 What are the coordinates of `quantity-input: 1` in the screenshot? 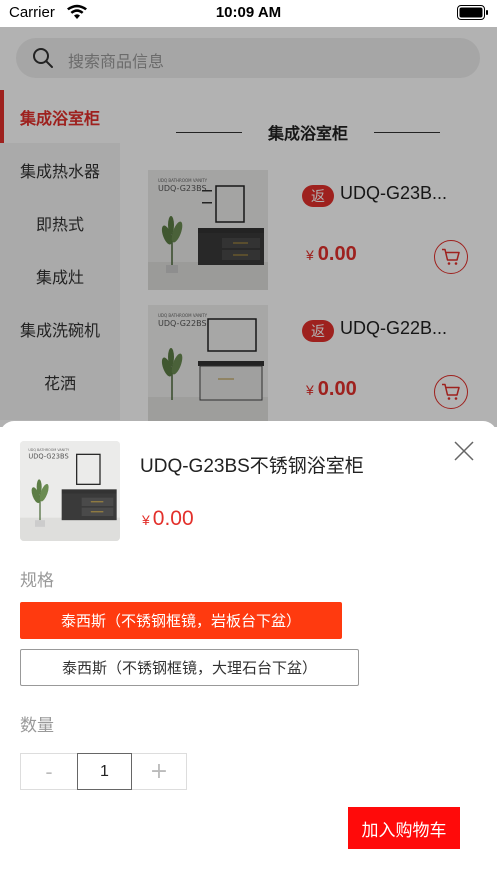 It's located at (104, 771).